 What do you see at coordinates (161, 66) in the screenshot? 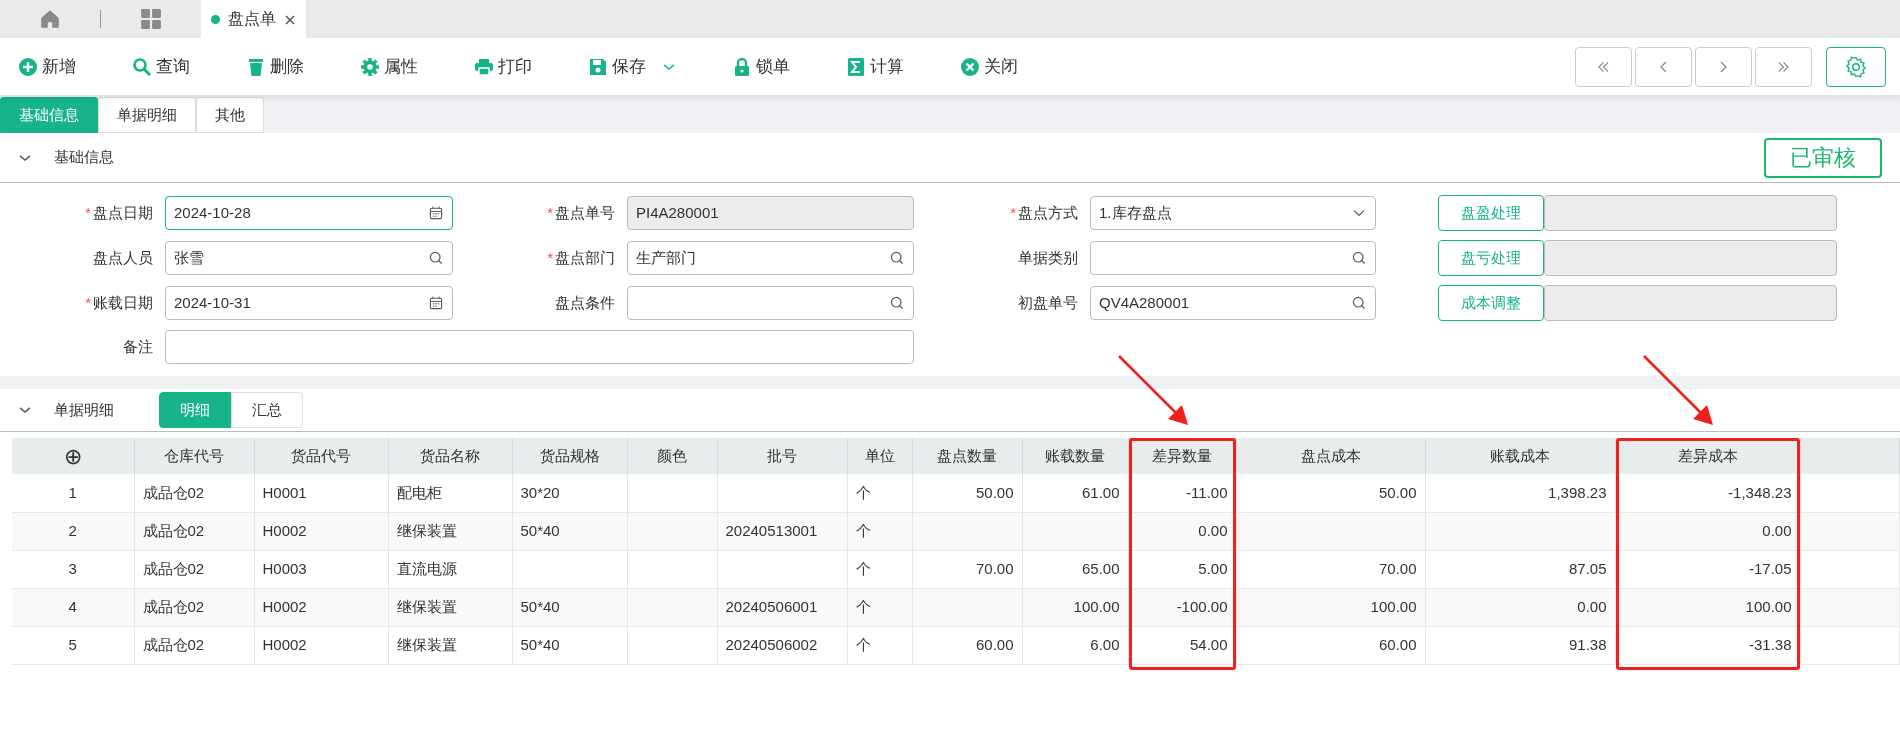
I see `search-button: 查询` at bounding box center [161, 66].